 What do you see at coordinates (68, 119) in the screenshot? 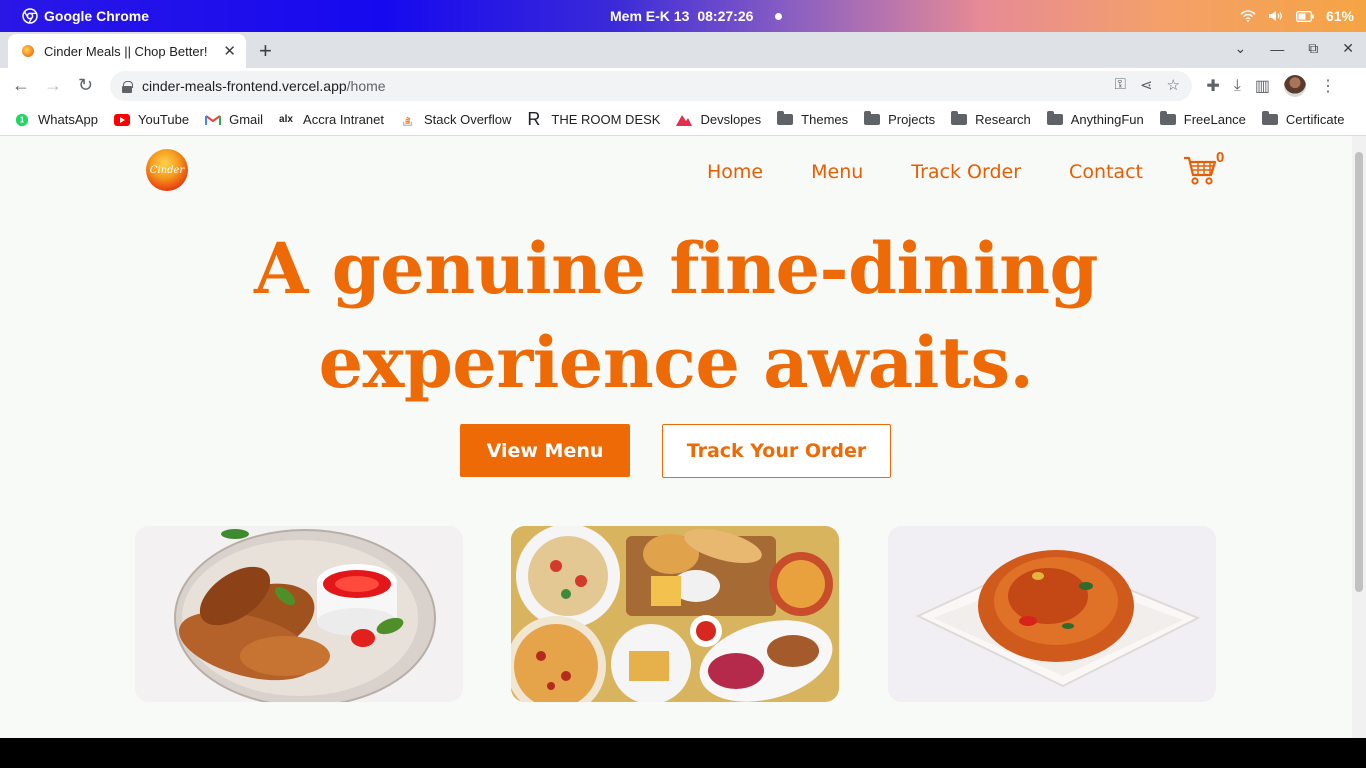
I see `bookmark-label: WhatsApp` at bounding box center [68, 119].